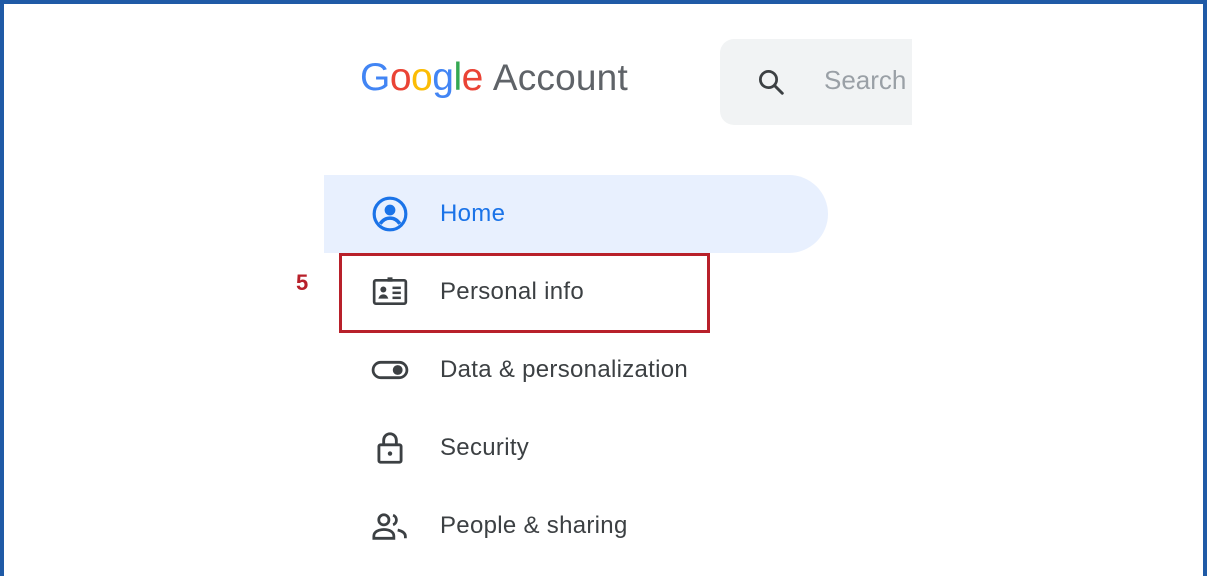  Describe the element at coordinates (534, 525) in the screenshot. I see `sidebar-item-label: People & sharing` at that location.